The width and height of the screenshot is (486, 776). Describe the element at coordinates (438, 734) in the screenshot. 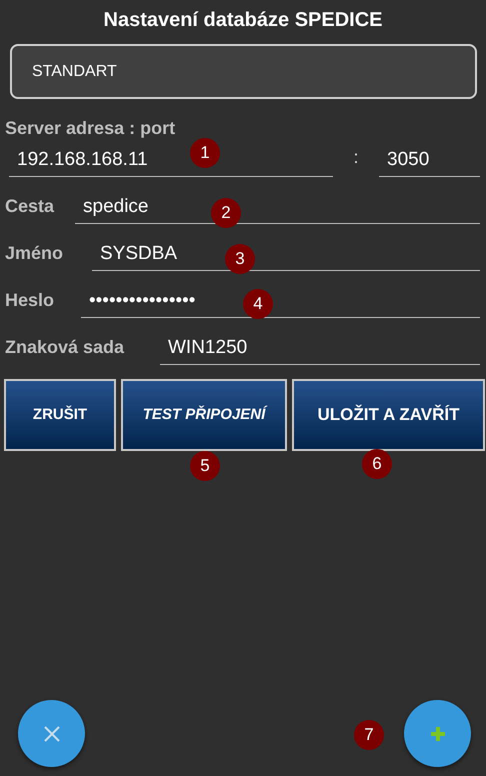

I see `plus-icon` at that location.